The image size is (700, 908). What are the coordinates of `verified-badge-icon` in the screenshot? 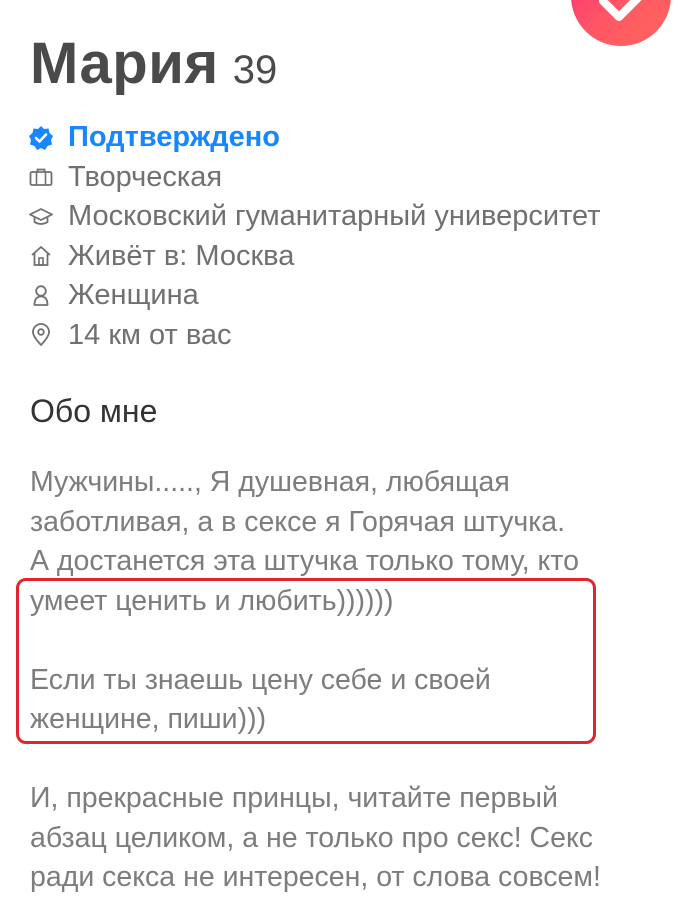 It's located at (41, 138).